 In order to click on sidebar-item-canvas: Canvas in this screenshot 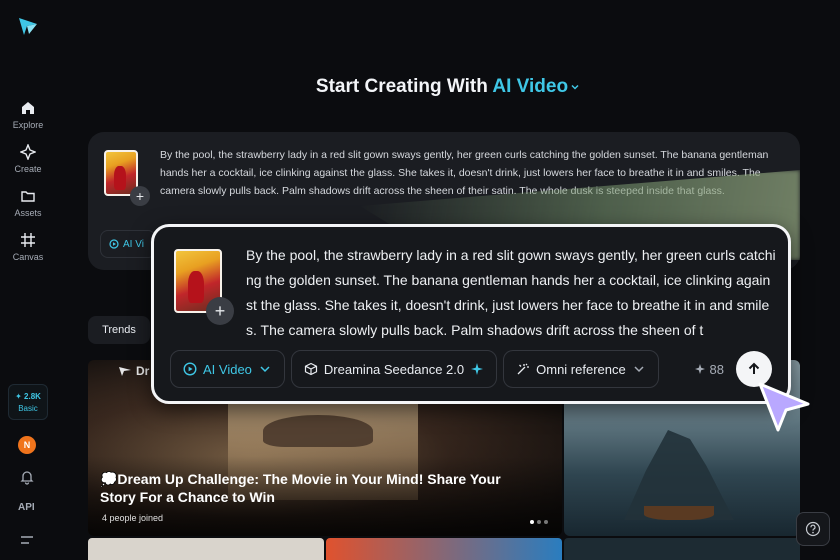, I will do `click(28, 247)`.